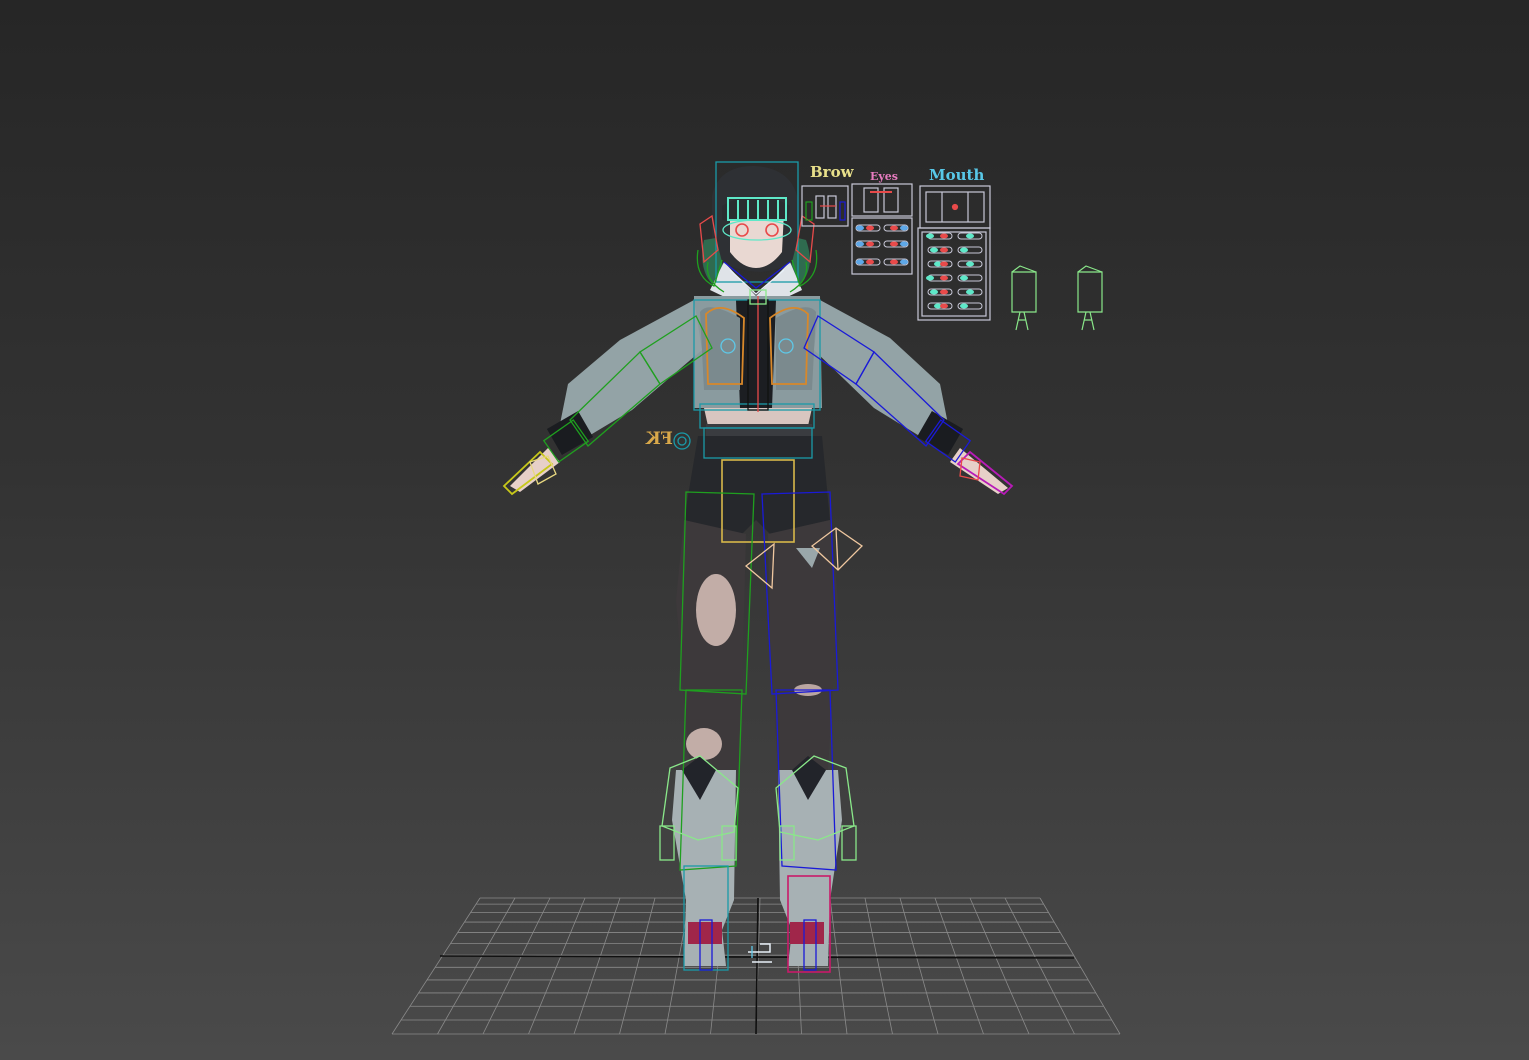  I want to click on eyes-panel, so click(882, 200).